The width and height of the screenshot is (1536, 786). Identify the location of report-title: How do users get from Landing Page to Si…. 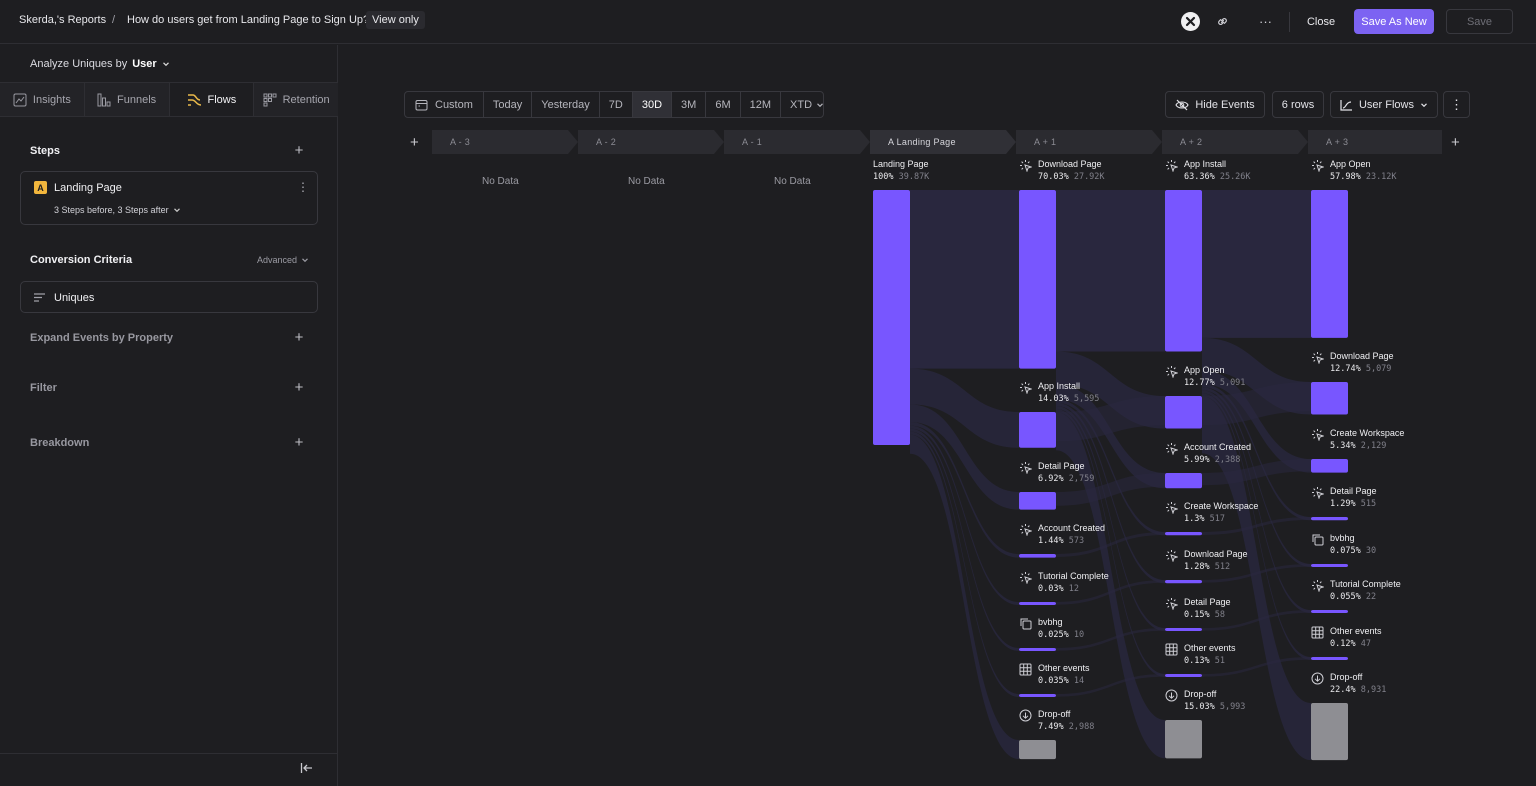
(248, 20).